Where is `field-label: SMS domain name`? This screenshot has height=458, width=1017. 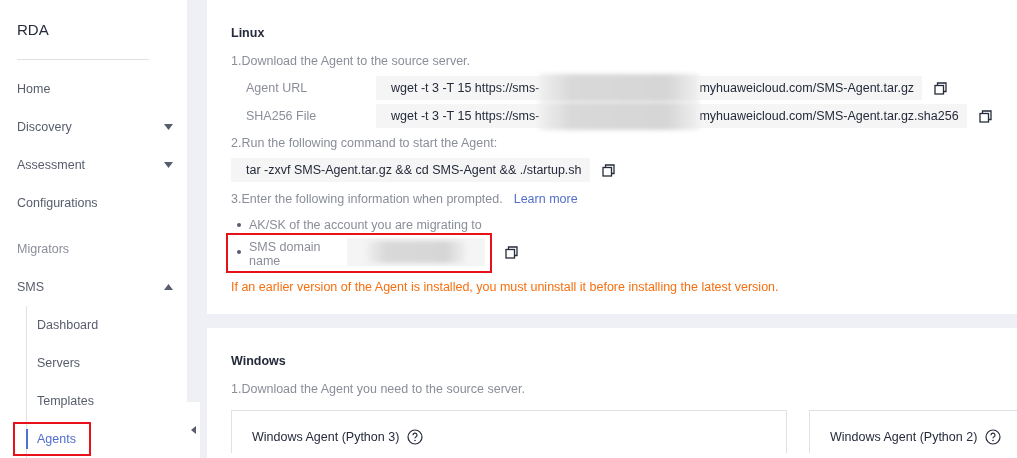 field-label: SMS domain name is located at coordinates (285, 254).